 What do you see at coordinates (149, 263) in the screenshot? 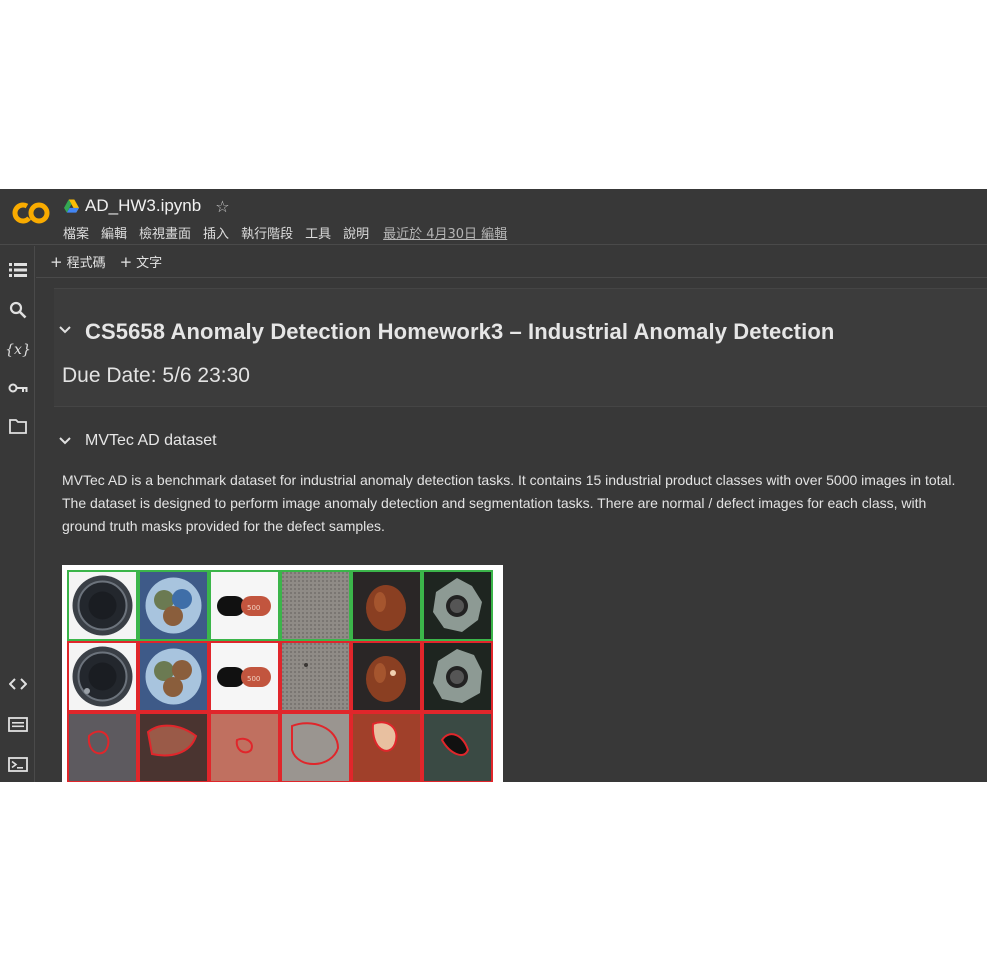
I see `add-text-label: 文字` at bounding box center [149, 263].